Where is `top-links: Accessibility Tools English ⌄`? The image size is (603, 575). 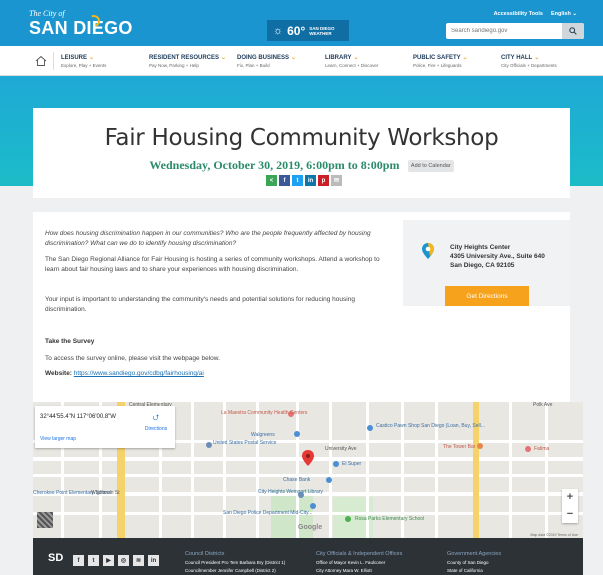 top-links: Accessibility Tools English ⌄ is located at coordinates (535, 14).